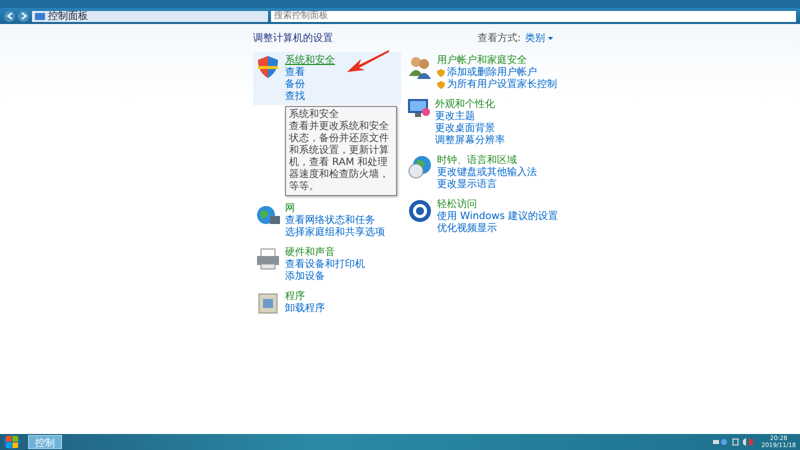  I want to click on category-panel: 网 查看网络状态和任务 选择家庭组和共享选项, so click(327, 220).